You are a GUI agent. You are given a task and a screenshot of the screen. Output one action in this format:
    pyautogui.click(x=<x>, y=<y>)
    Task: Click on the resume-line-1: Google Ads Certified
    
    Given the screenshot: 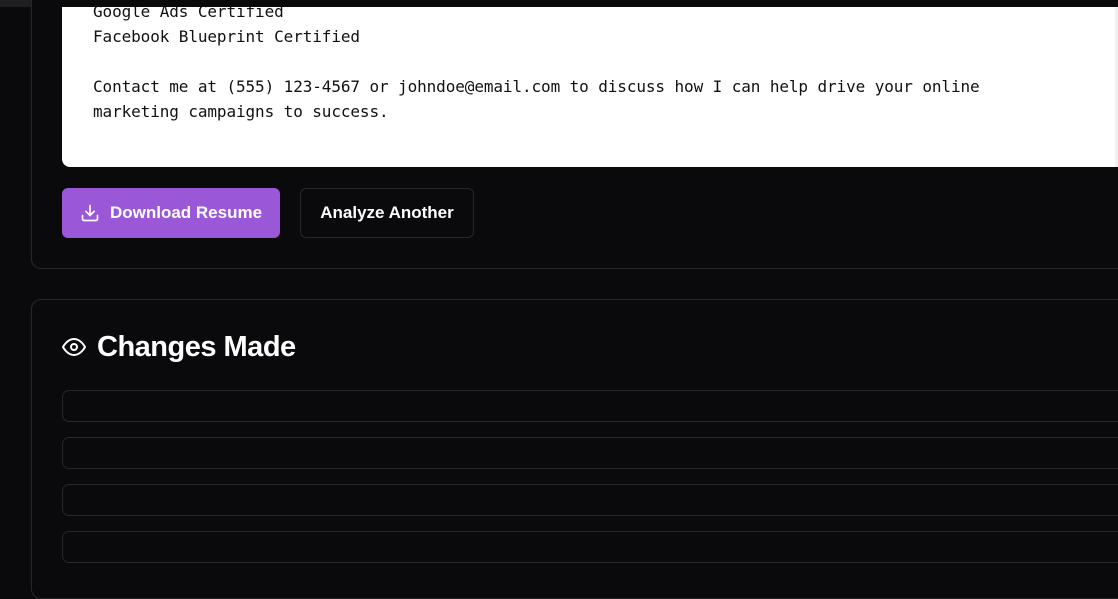 What is the action you would take?
    pyautogui.click(x=188, y=14)
    